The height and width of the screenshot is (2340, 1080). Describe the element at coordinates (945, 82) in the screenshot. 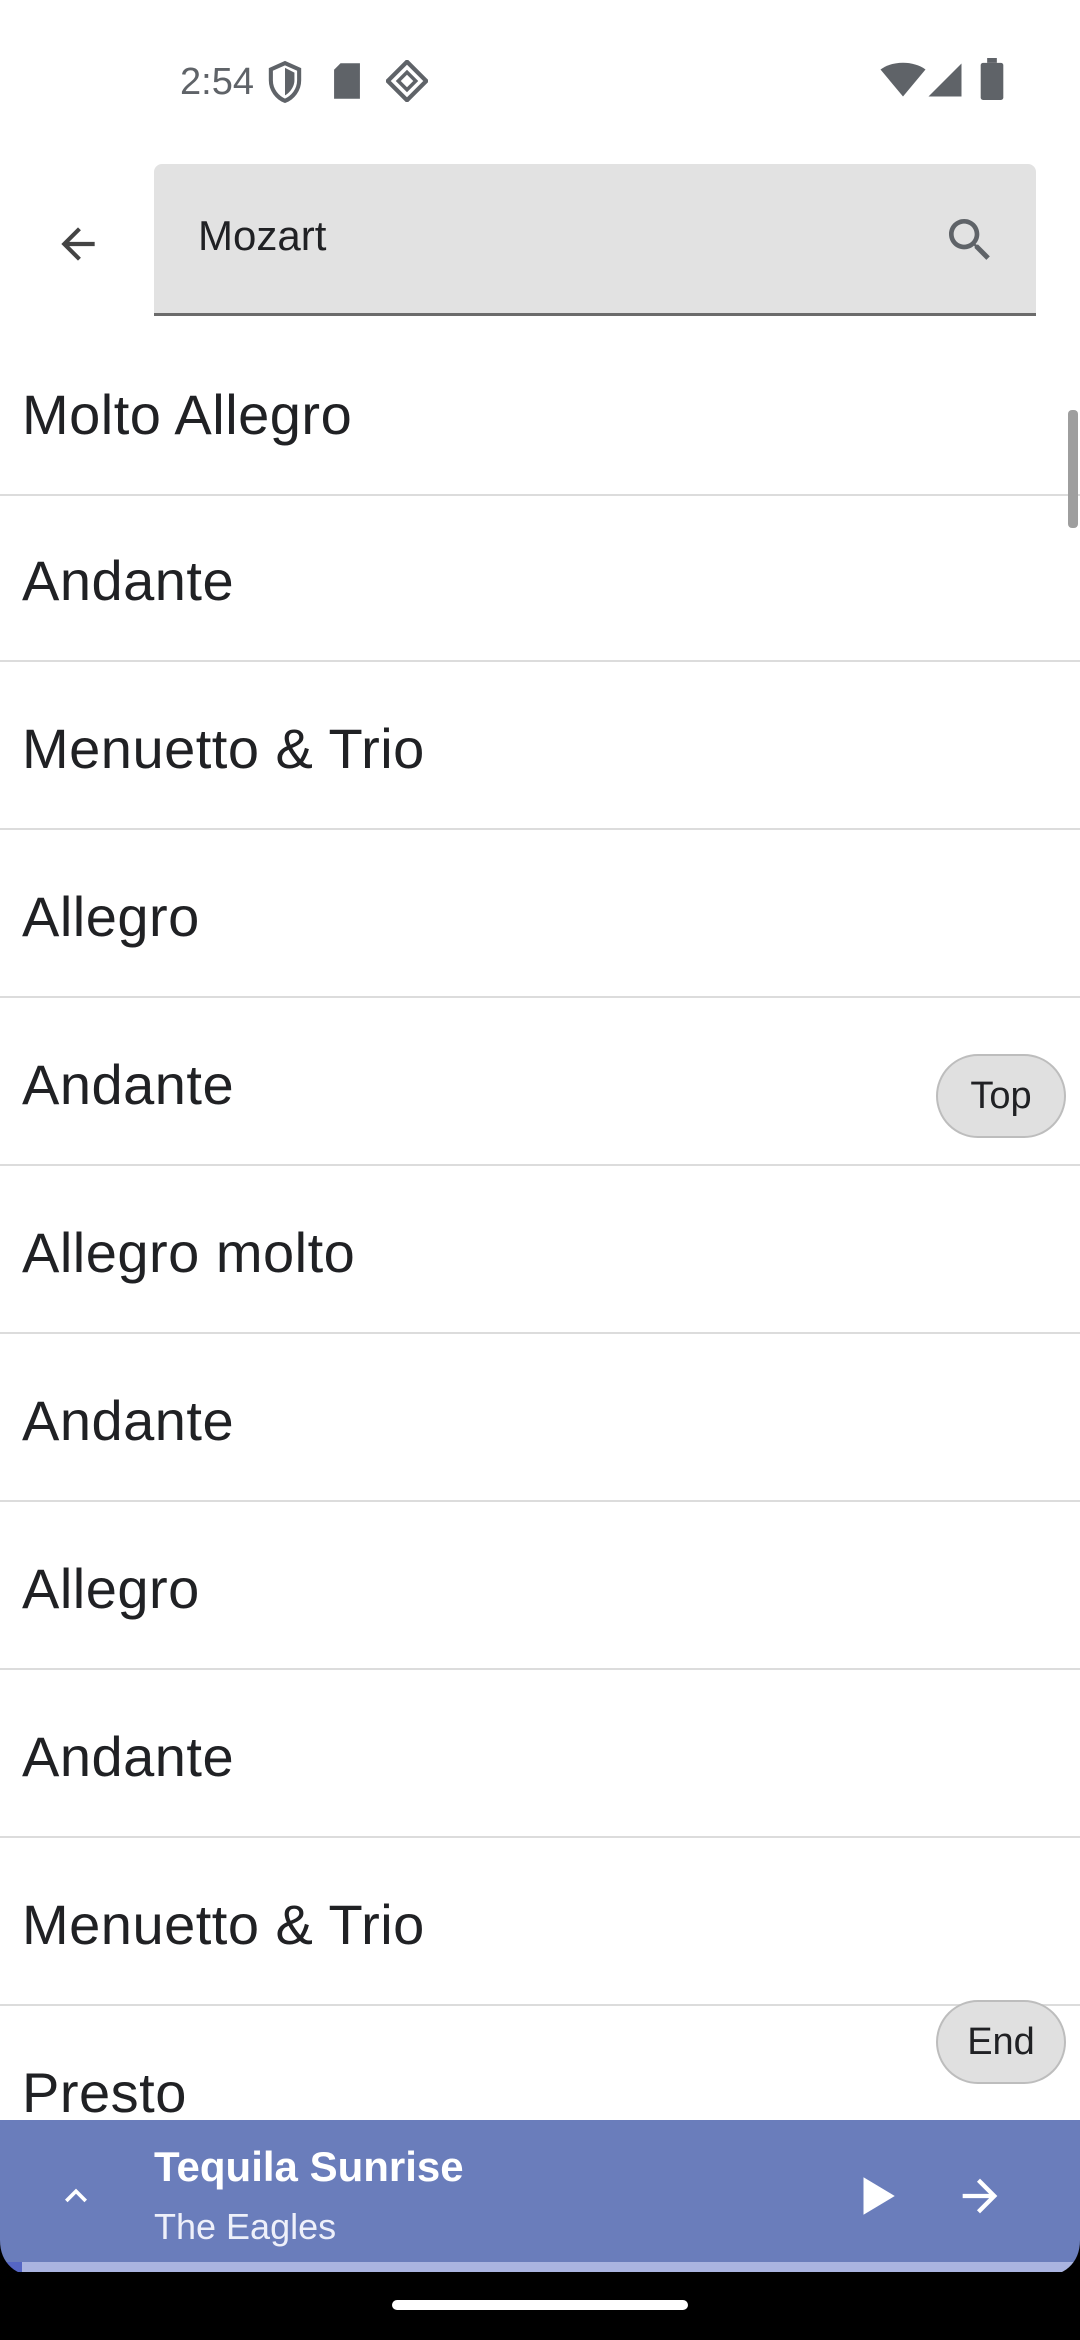

I see `signal-icon` at that location.